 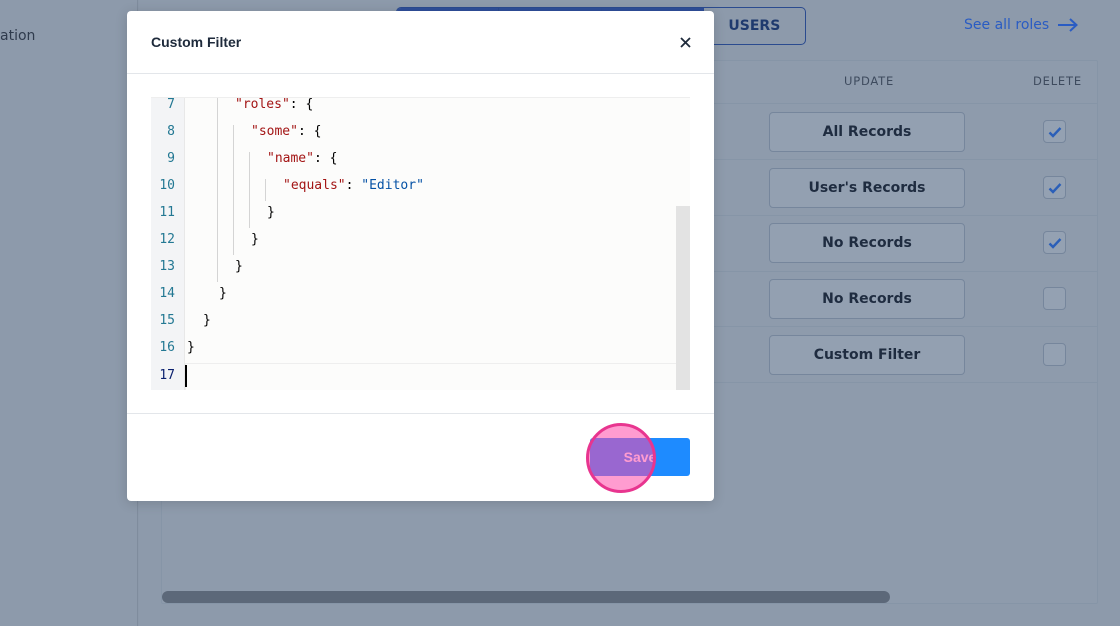 I want to click on modal-footer-divider, so click(x=420, y=413).